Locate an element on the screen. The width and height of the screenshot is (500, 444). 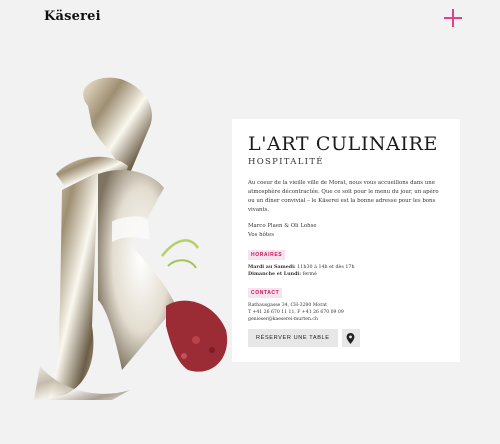
map-pin-button is located at coordinates (350, 338).